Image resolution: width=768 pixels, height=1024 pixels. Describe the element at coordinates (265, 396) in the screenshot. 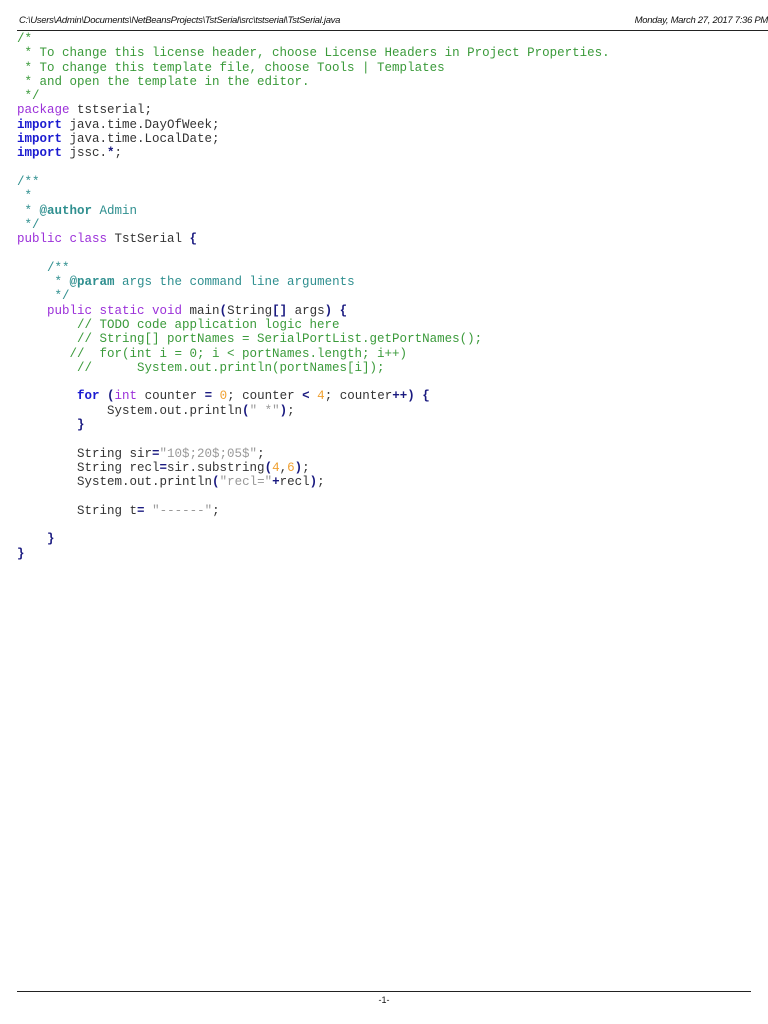

I see `code-token: ; counter` at that location.